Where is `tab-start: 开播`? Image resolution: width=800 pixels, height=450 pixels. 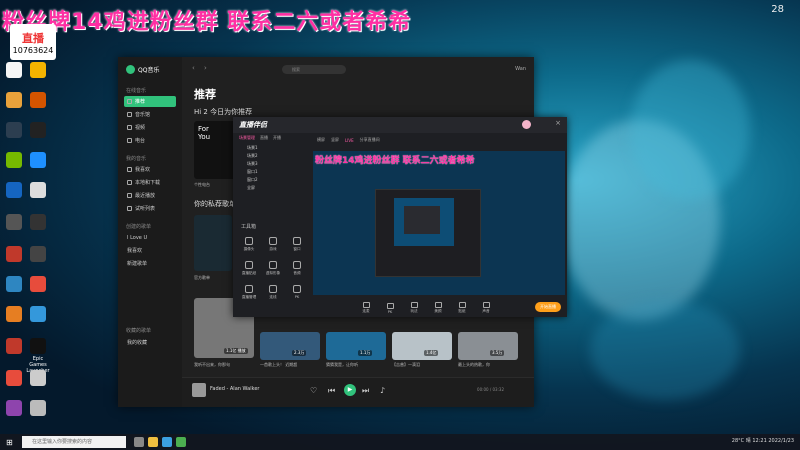
tab-start: 开播 is located at coordinates (277, 138).